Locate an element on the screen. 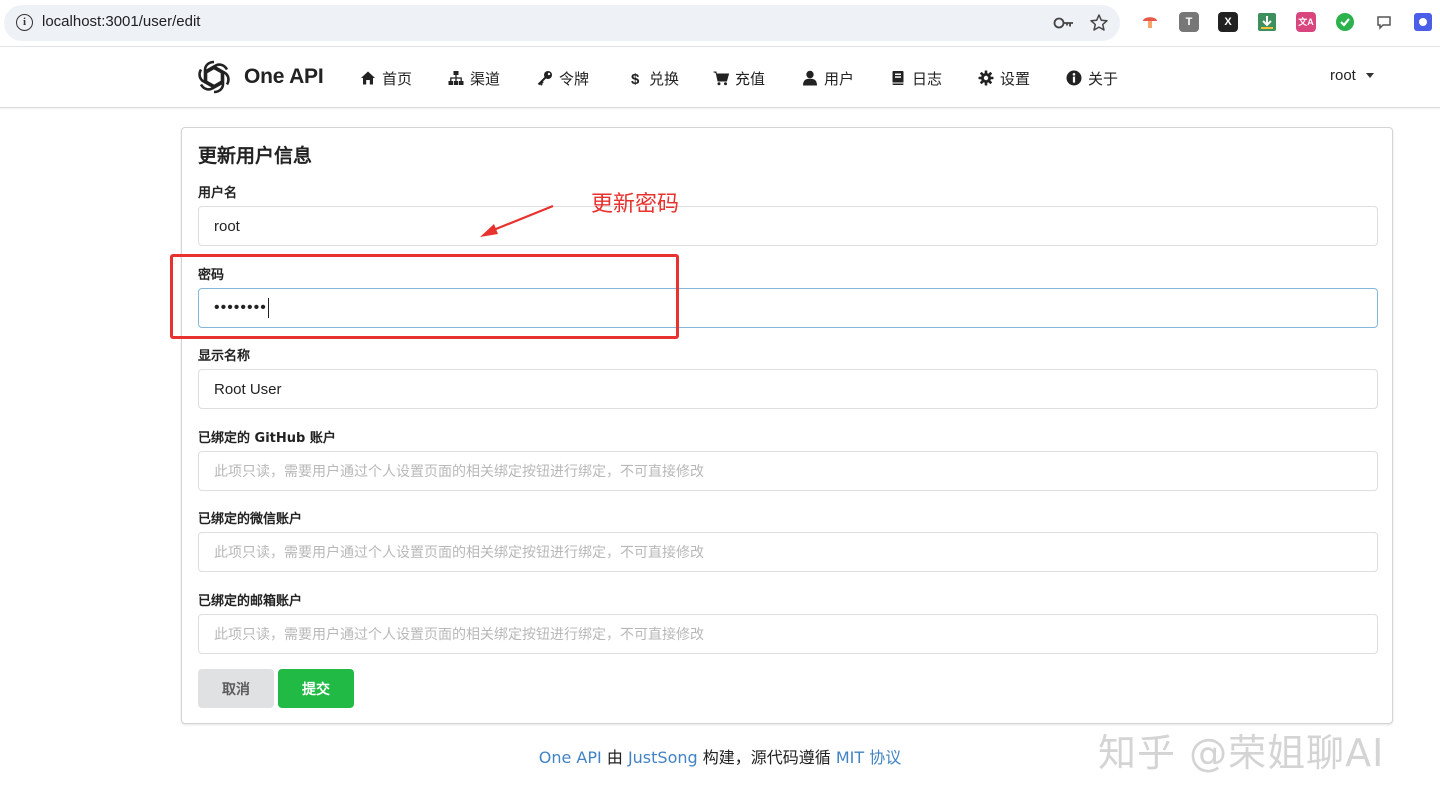 This screenshot has width=1440, height=804. nav-item-redeem: $ 兑换 is located at coordinates (653, 78).